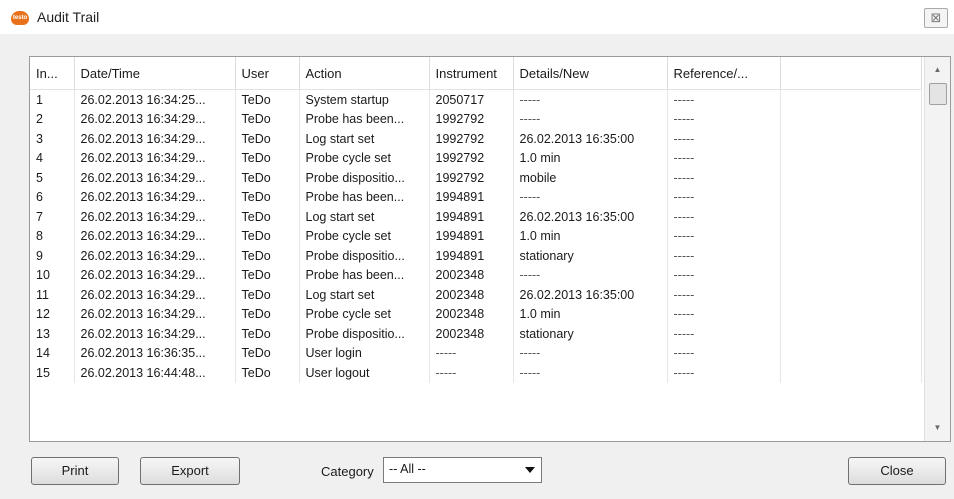  I want to click on vertical-scrollbar: ▲ ▼, so click(937, 249).